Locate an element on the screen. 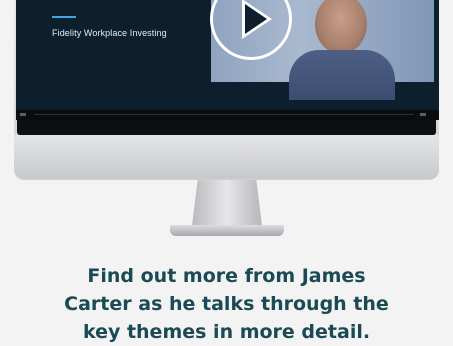  caption-line: Carter as he talks through the is located at coordinates (226, 304).